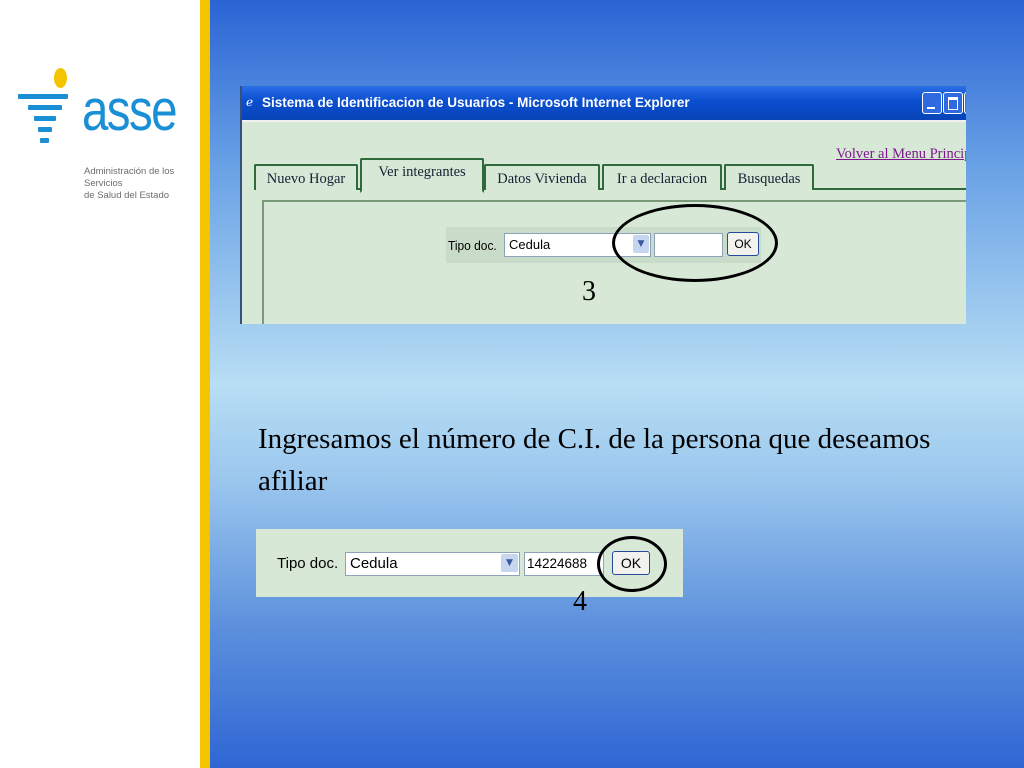 The width and height of the screenshot is (1024, 768). I want to click on doc-number-value: 14224688, so click(557, 563).